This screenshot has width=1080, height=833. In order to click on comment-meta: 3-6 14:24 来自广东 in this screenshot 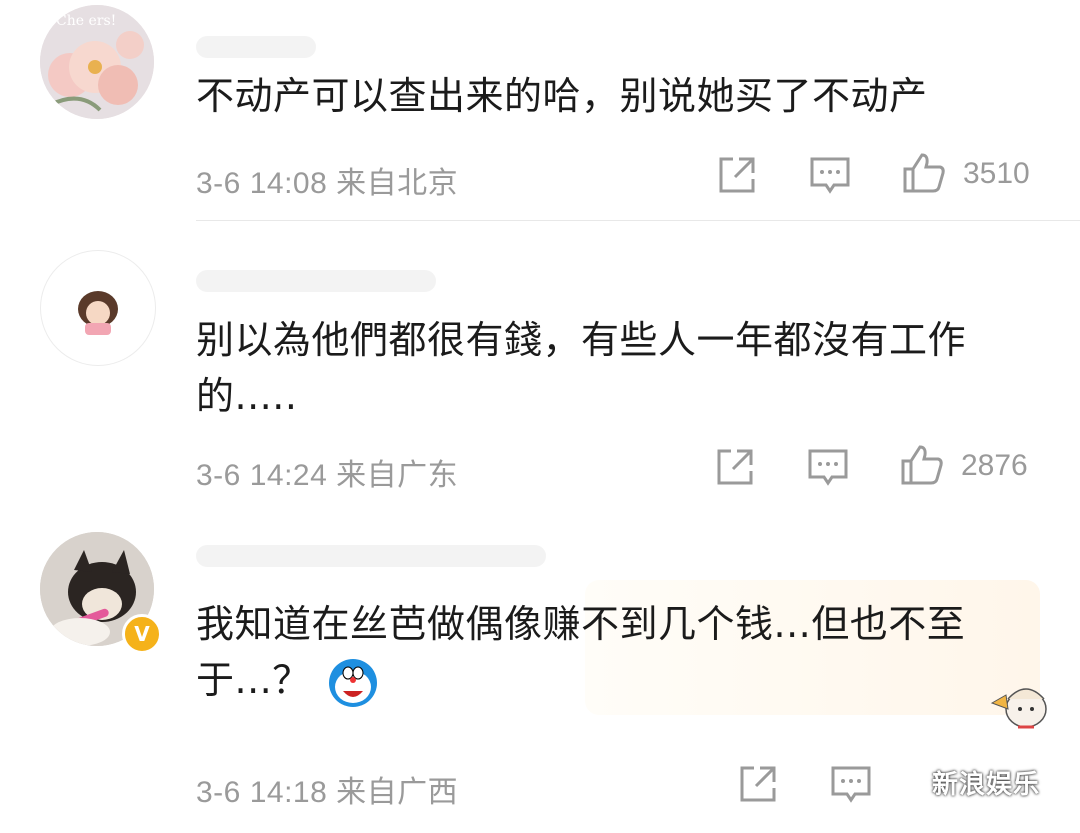, I will do `click(327, 472)`.